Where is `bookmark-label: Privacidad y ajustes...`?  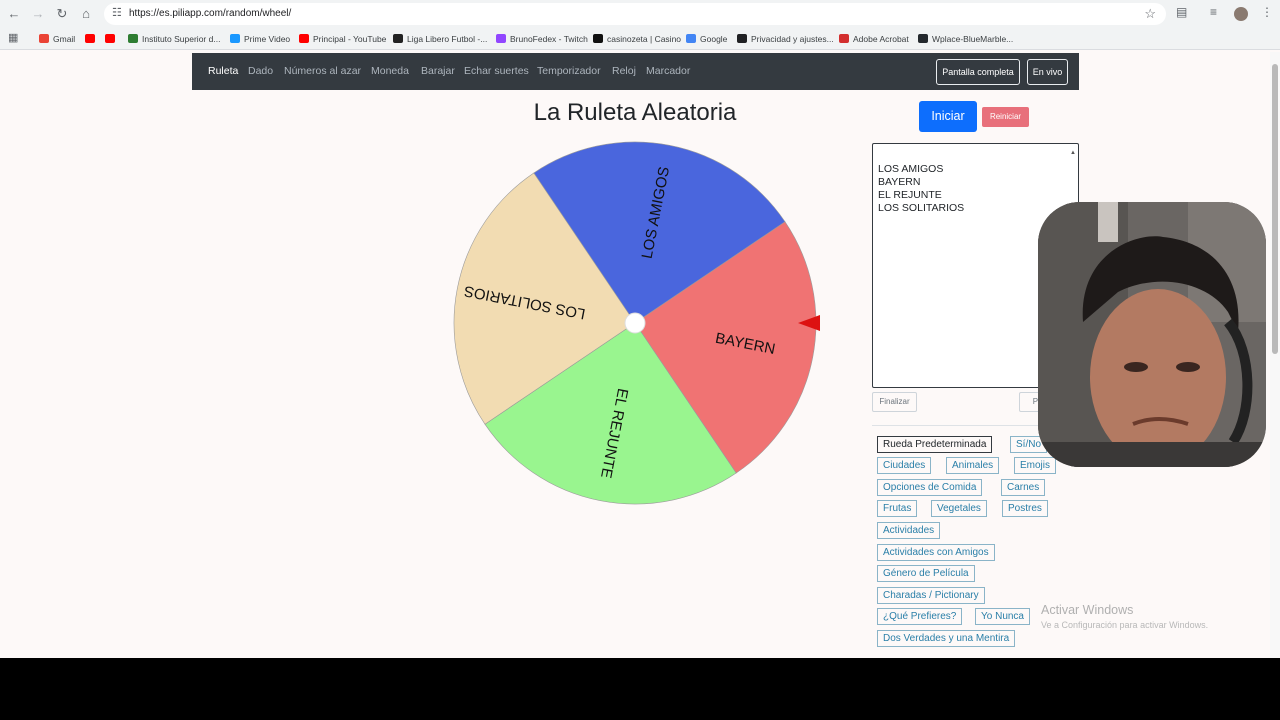 bookmark-label: Privacidad y ajustes... is located at coordinates (792, 39).